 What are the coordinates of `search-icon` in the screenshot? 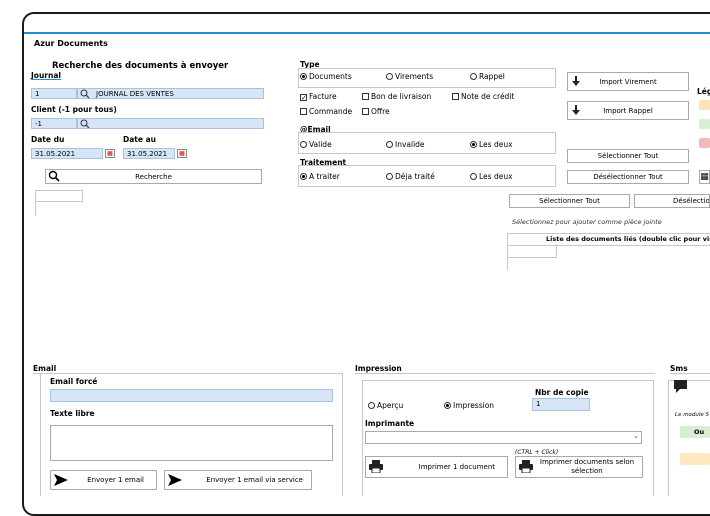 It's located at (54, 176).